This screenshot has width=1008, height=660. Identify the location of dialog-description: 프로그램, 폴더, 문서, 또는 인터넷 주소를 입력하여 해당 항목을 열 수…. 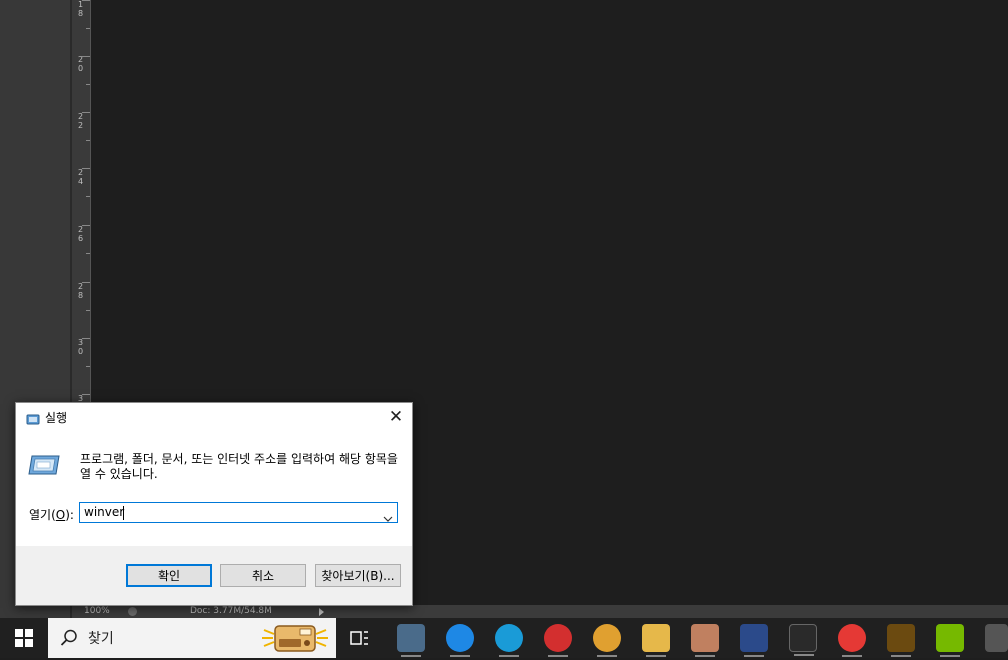
(239, 466).